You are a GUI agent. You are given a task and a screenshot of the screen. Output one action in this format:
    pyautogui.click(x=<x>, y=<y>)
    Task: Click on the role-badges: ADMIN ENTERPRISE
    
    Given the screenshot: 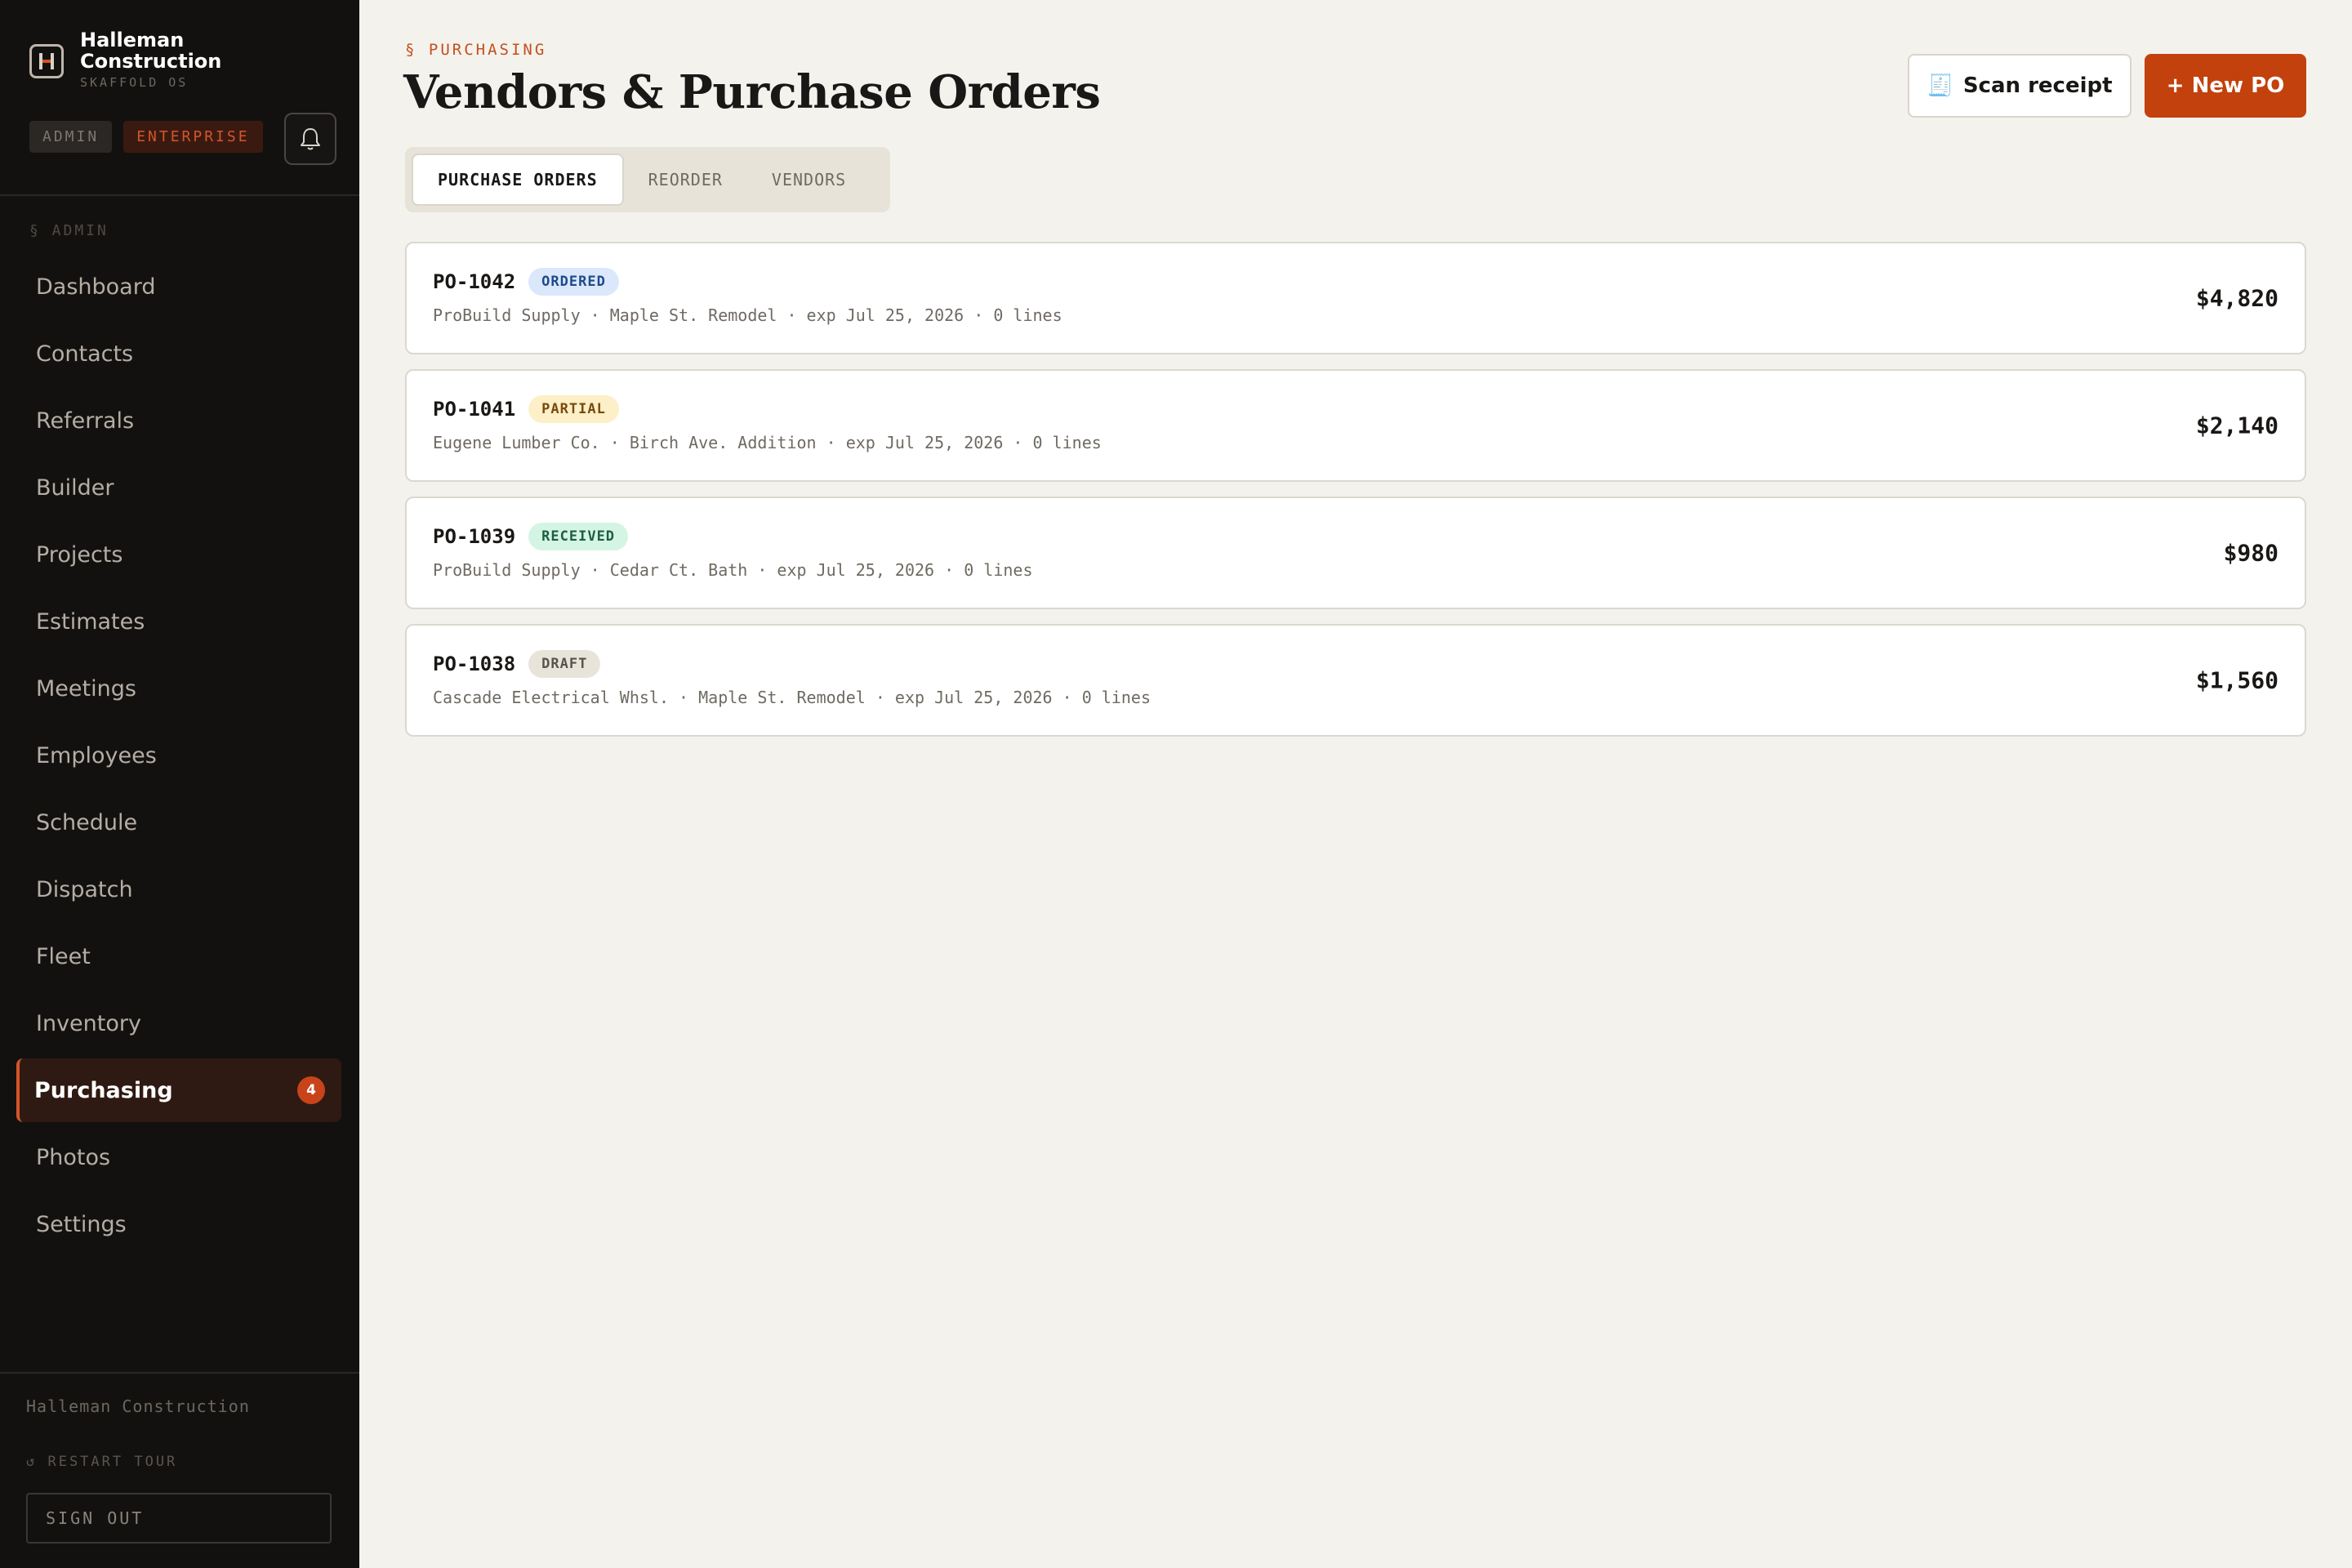 What is the action you would take?
    pyautogui.click(x=146, y=137)
    